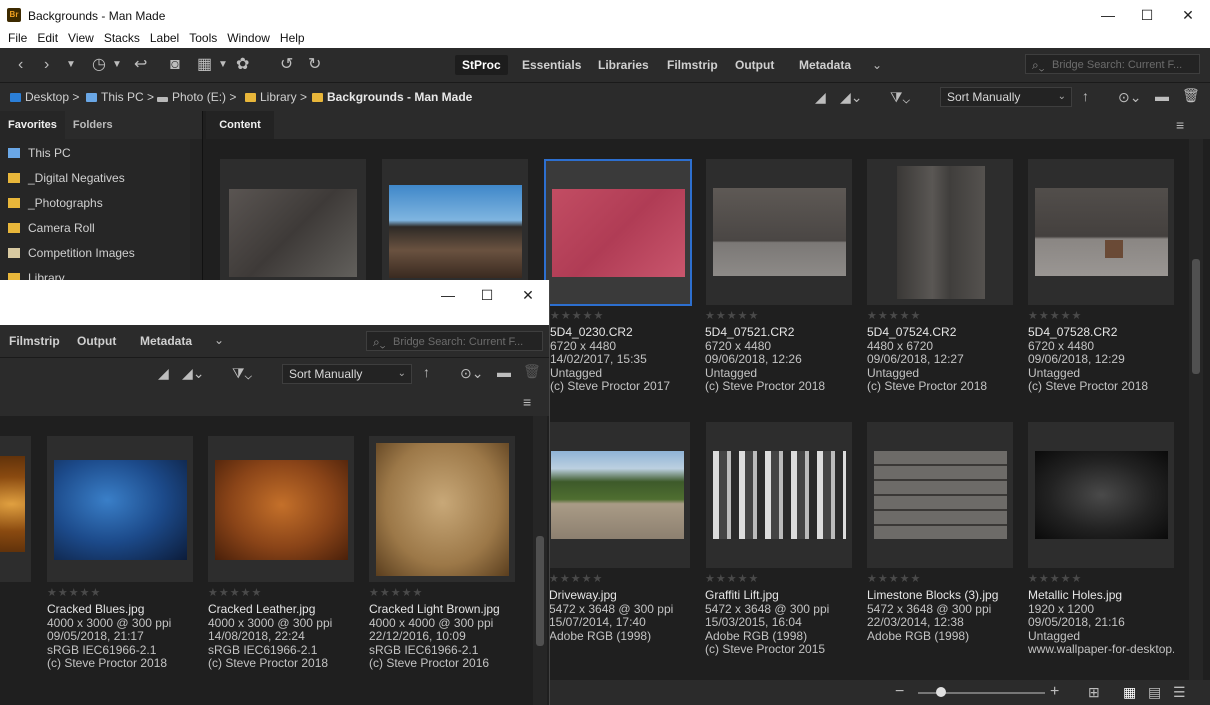 Image resolution: width=1210 pixels, height=705 pixels. I want to click on refine-icon: ▦, so click(204, 65).